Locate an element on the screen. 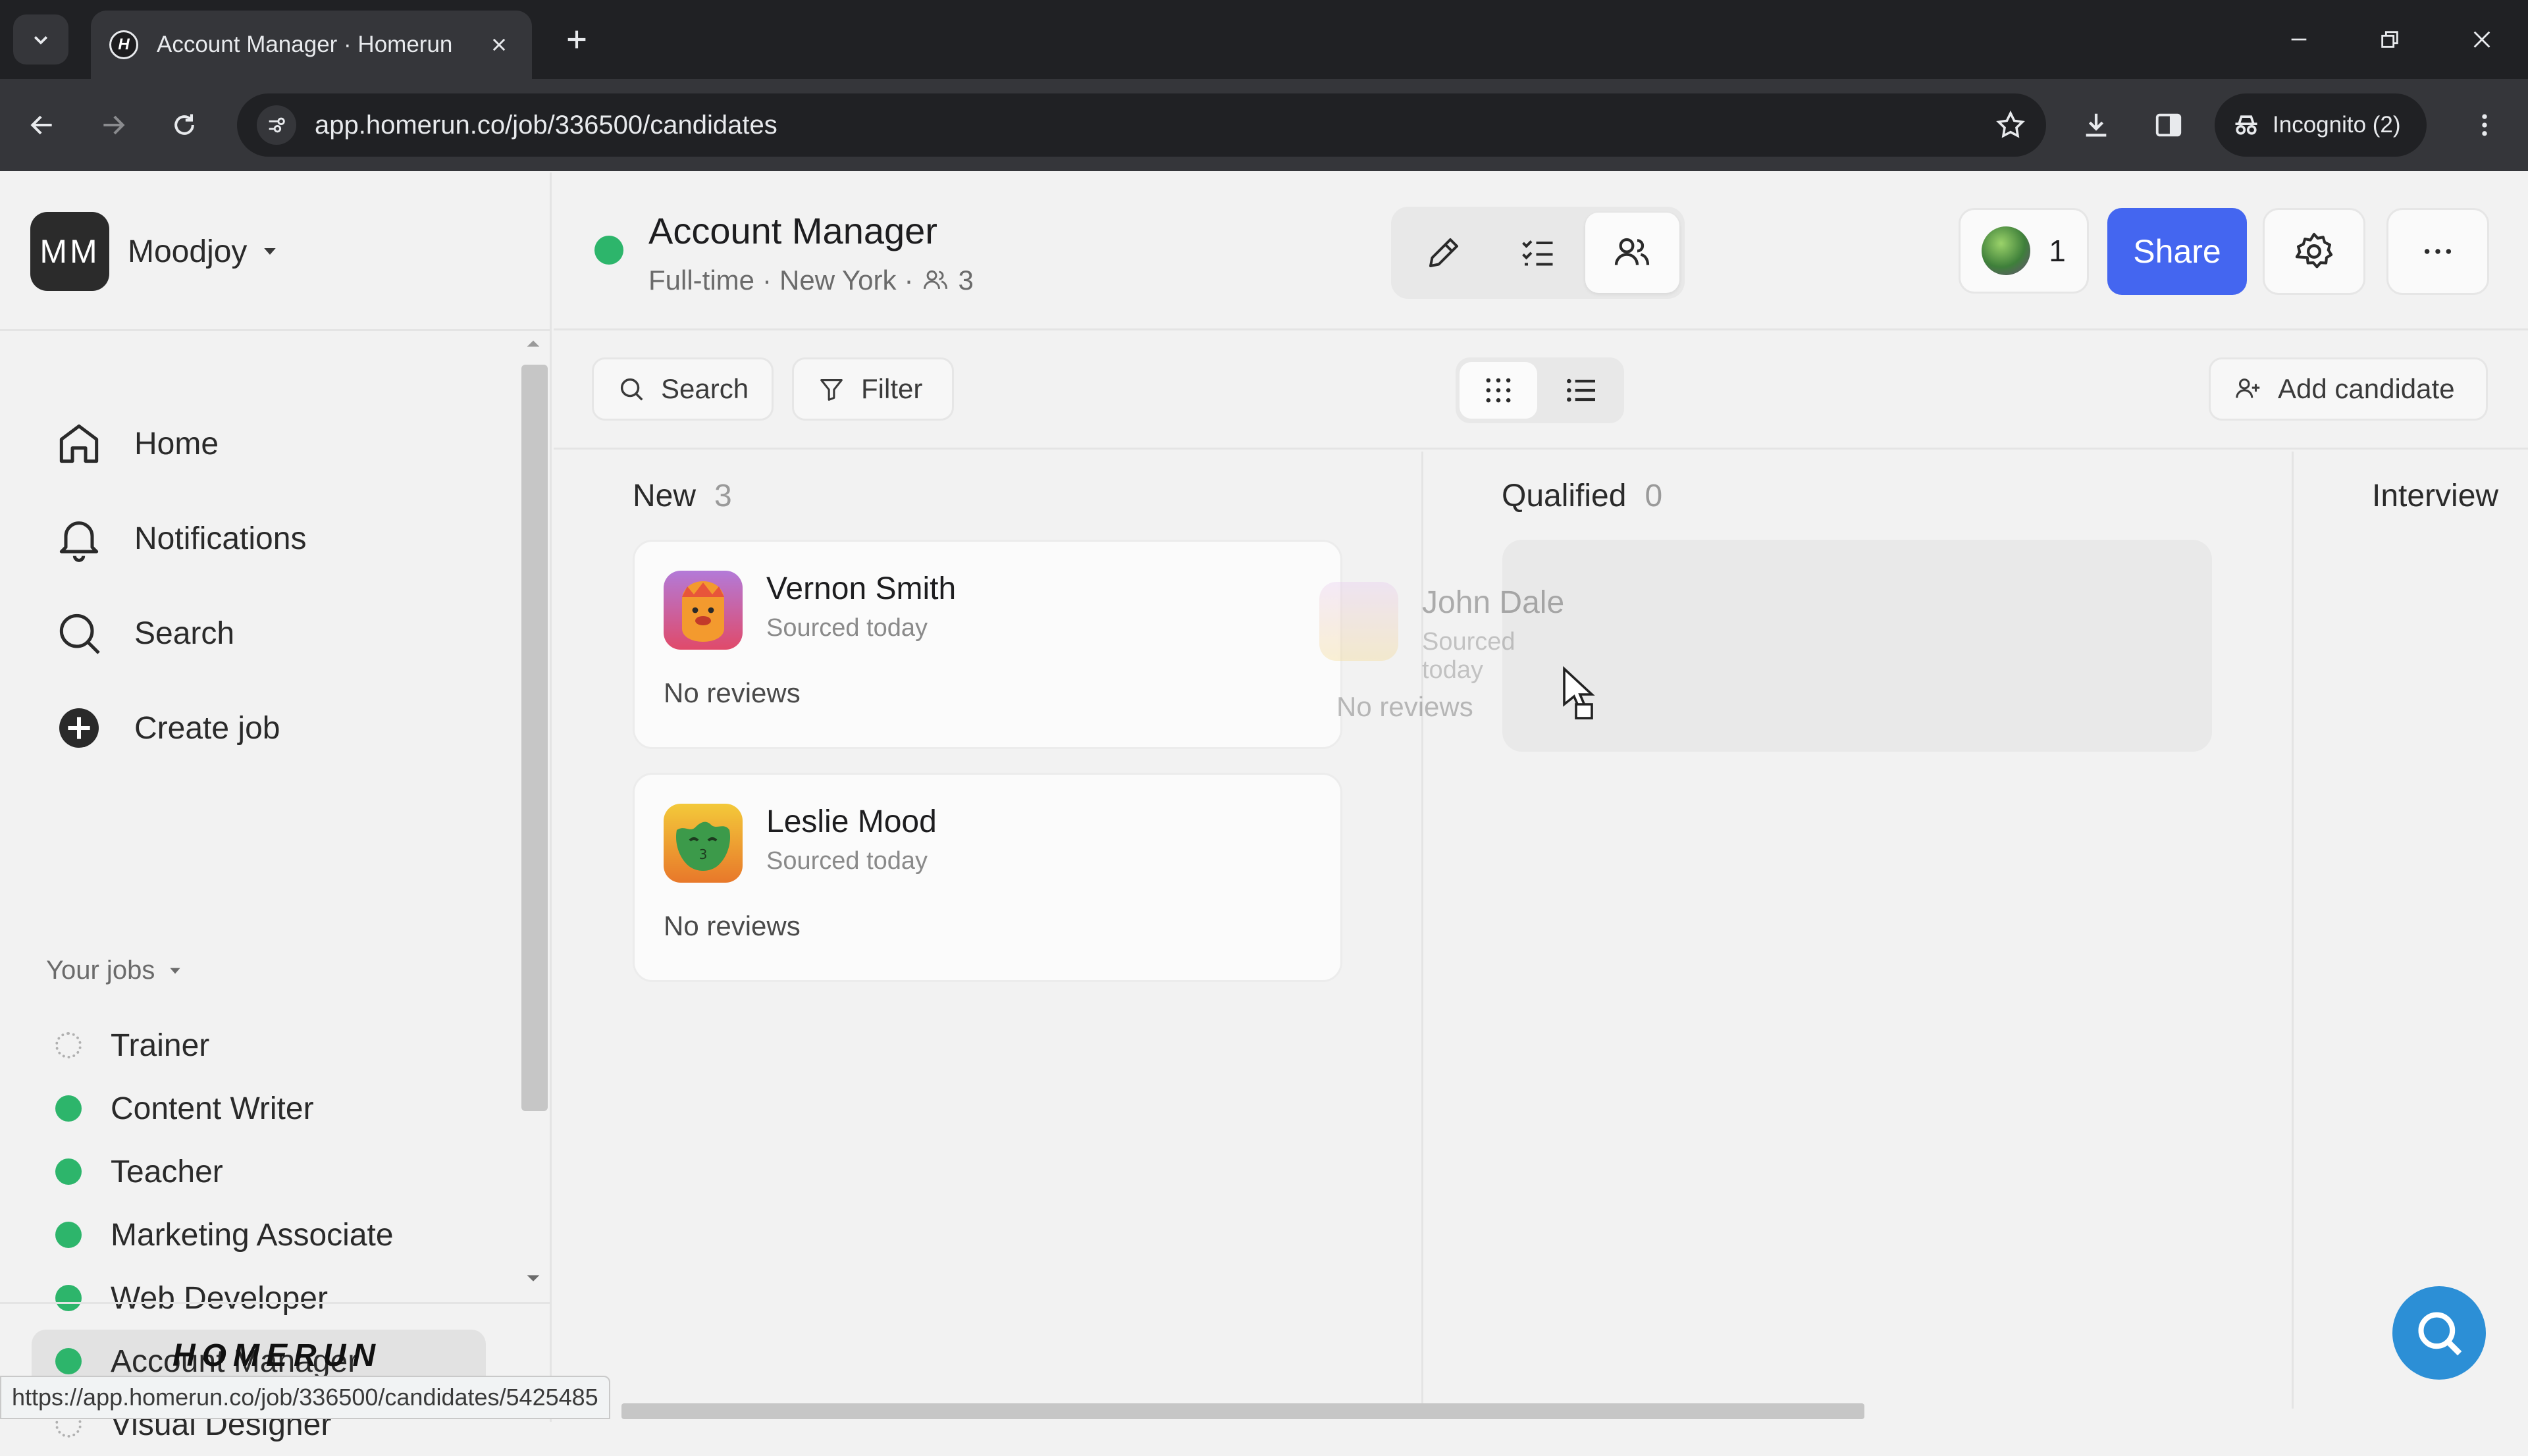  pencil-icon is located at coordinates (1443, 252).